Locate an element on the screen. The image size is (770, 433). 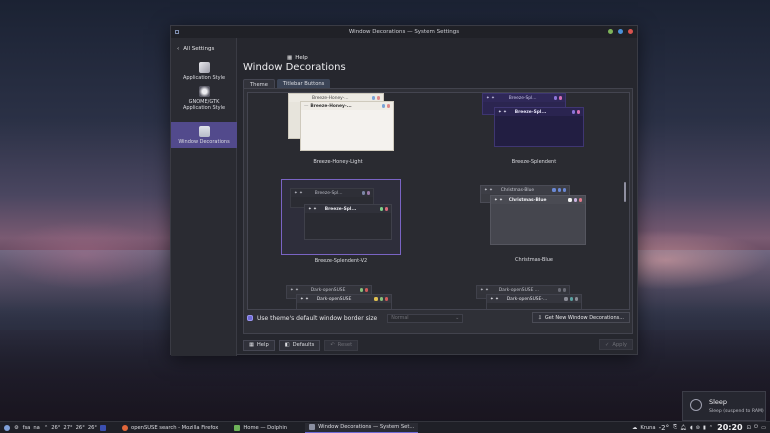
tray-extra: ⊡ ⏻ ▭ is located at coordinates (756, 427).